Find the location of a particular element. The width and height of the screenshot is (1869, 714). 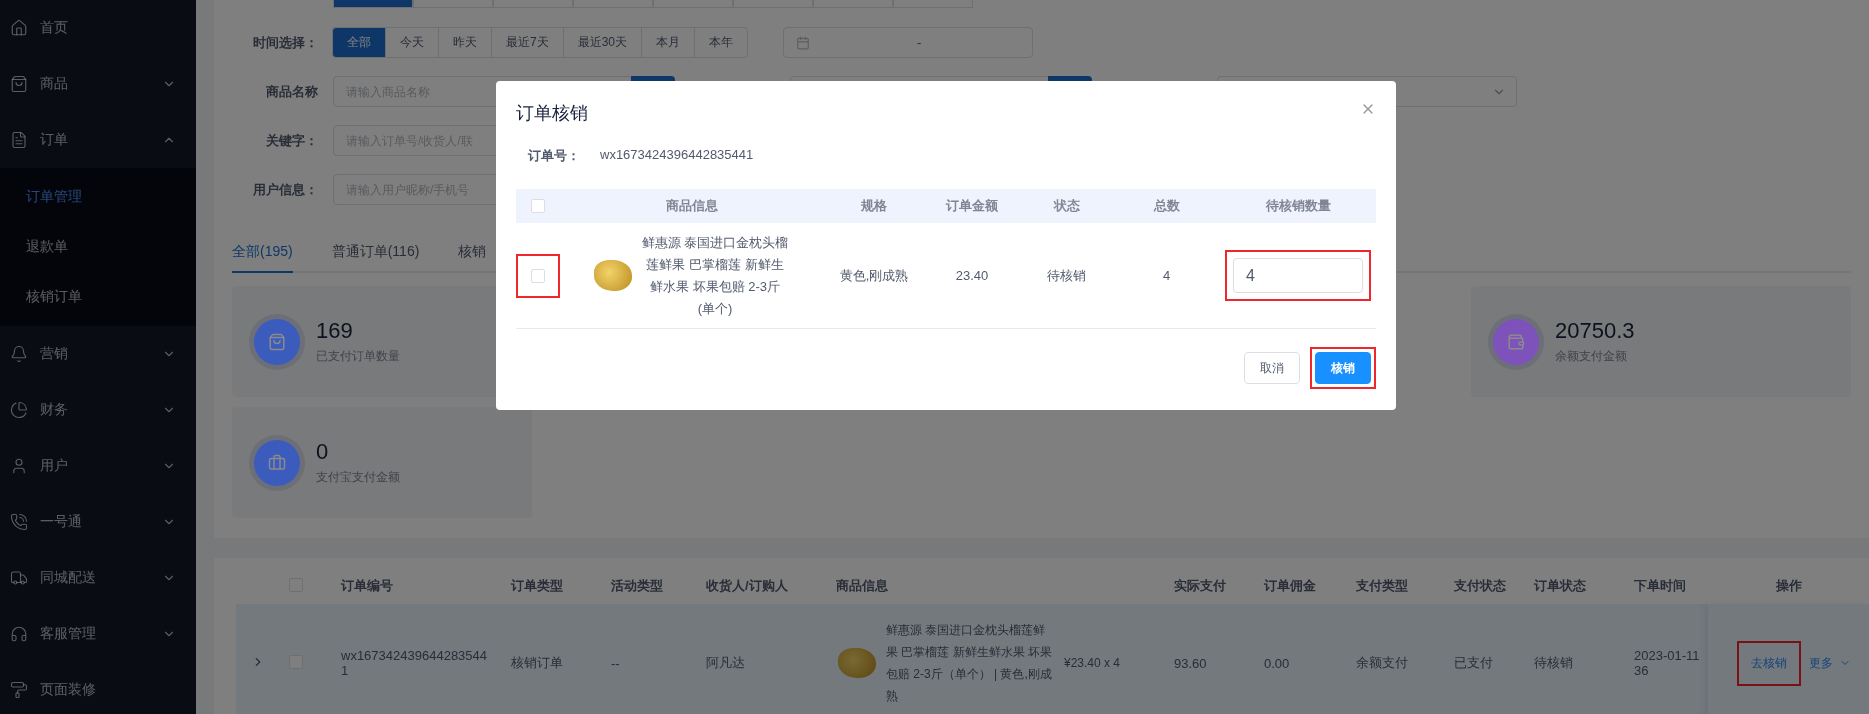

table-cell: 已支付 is located at coordinates (1473, 662).